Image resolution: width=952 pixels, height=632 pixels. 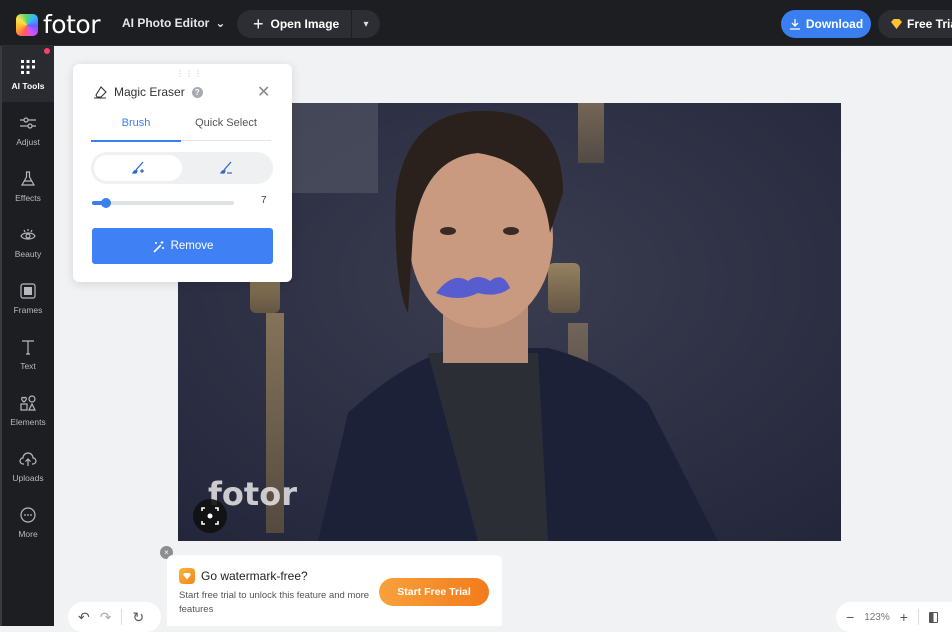 I want to click on reset-icon: ↻, so click(x=138, y=617).